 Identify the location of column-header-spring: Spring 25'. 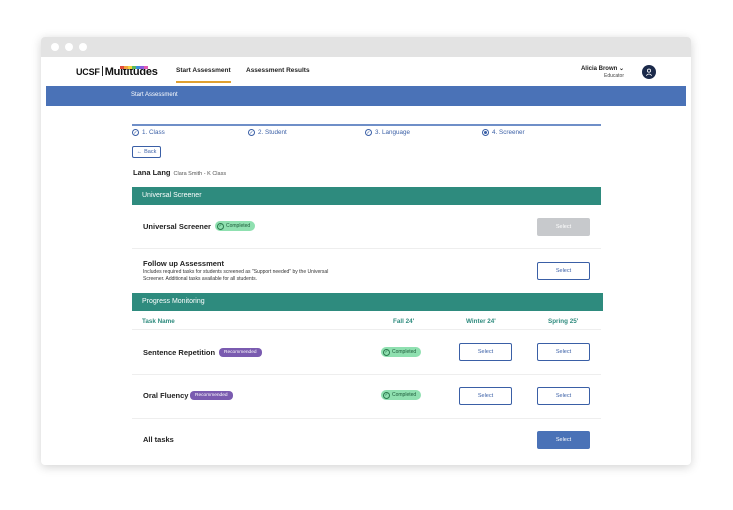
(563, 321).